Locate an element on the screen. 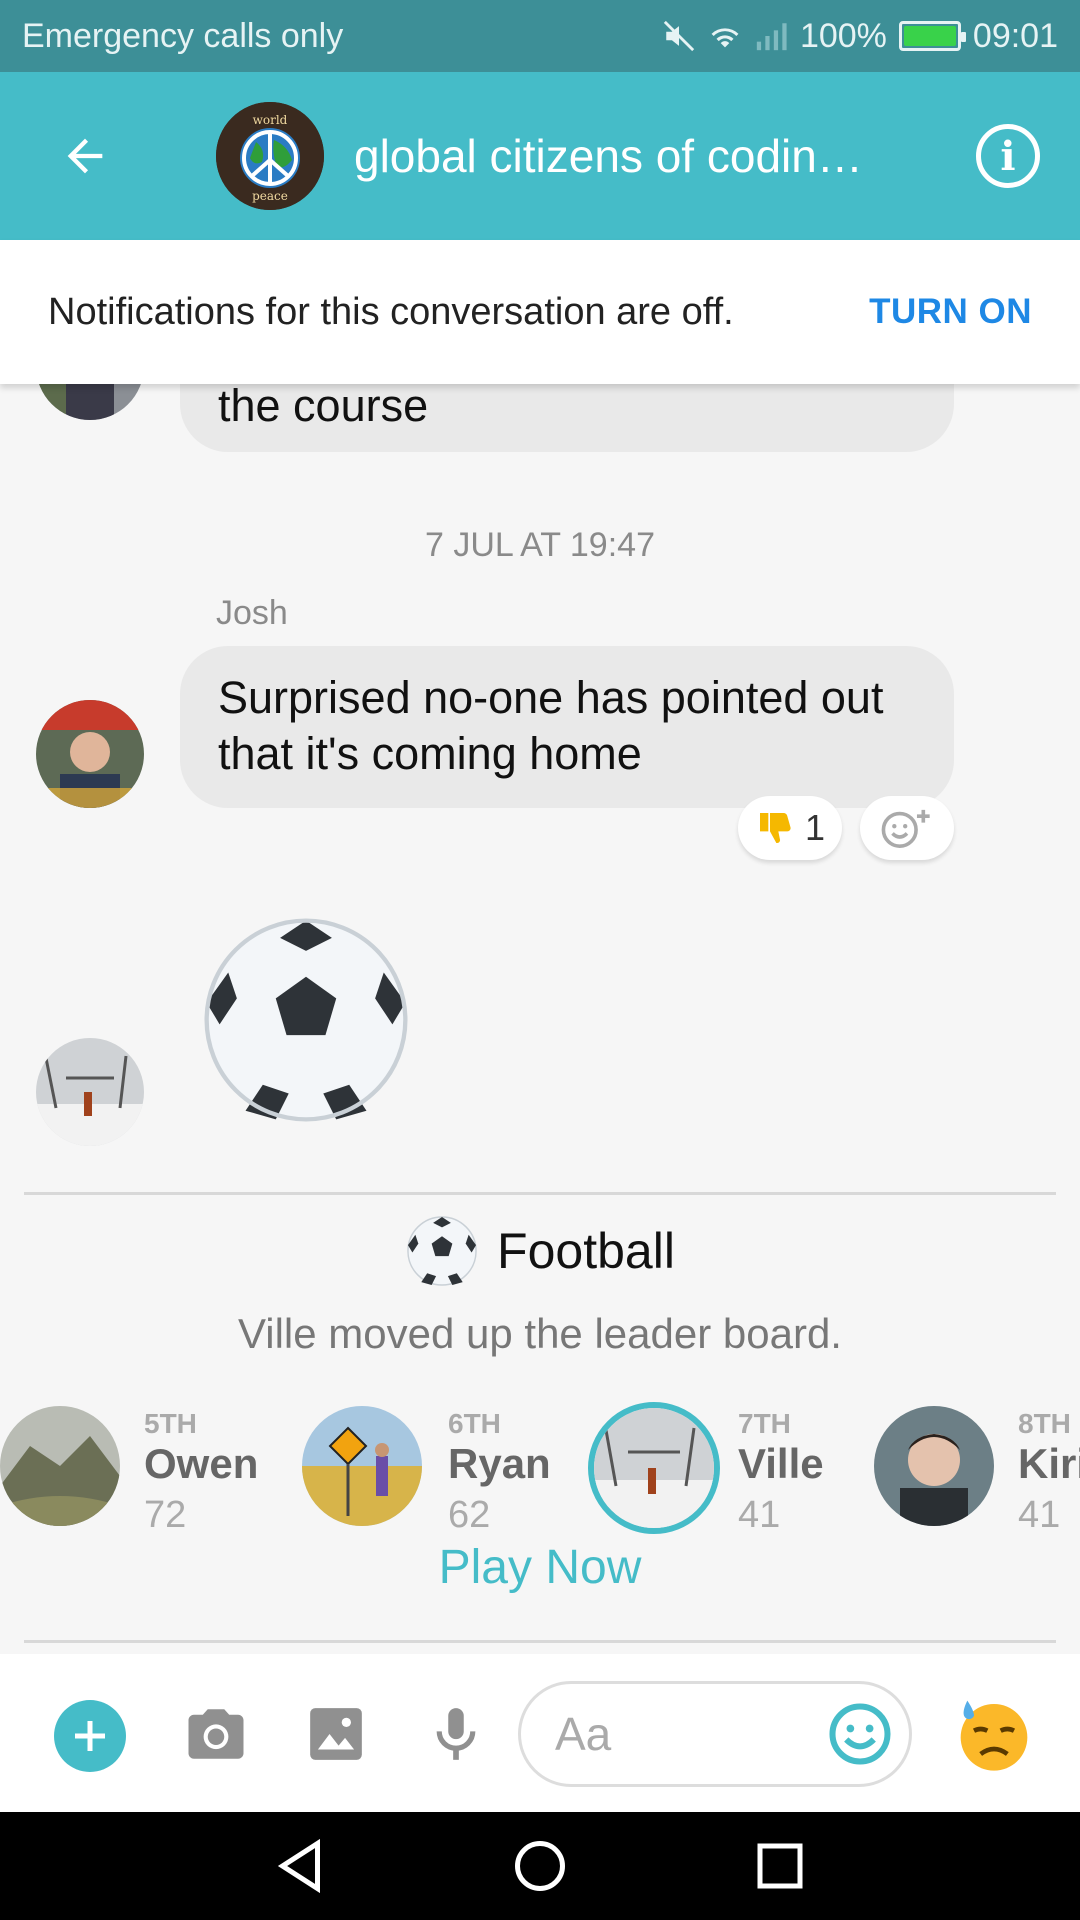  leader-score: 72 is located at coordinates (165, 1515).